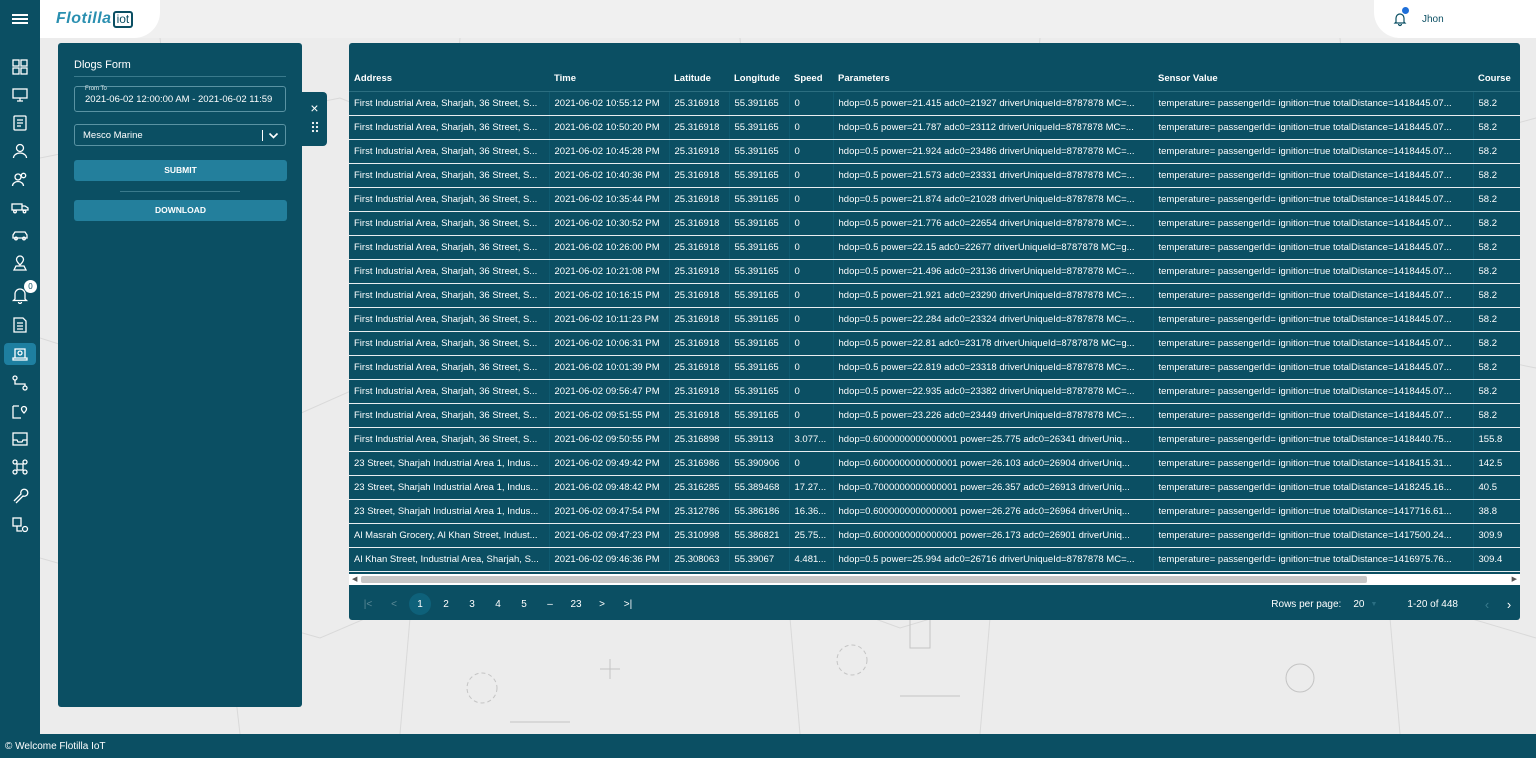  I want to click on rows-per-page-select: 20 ▼, so click(1365, 604).